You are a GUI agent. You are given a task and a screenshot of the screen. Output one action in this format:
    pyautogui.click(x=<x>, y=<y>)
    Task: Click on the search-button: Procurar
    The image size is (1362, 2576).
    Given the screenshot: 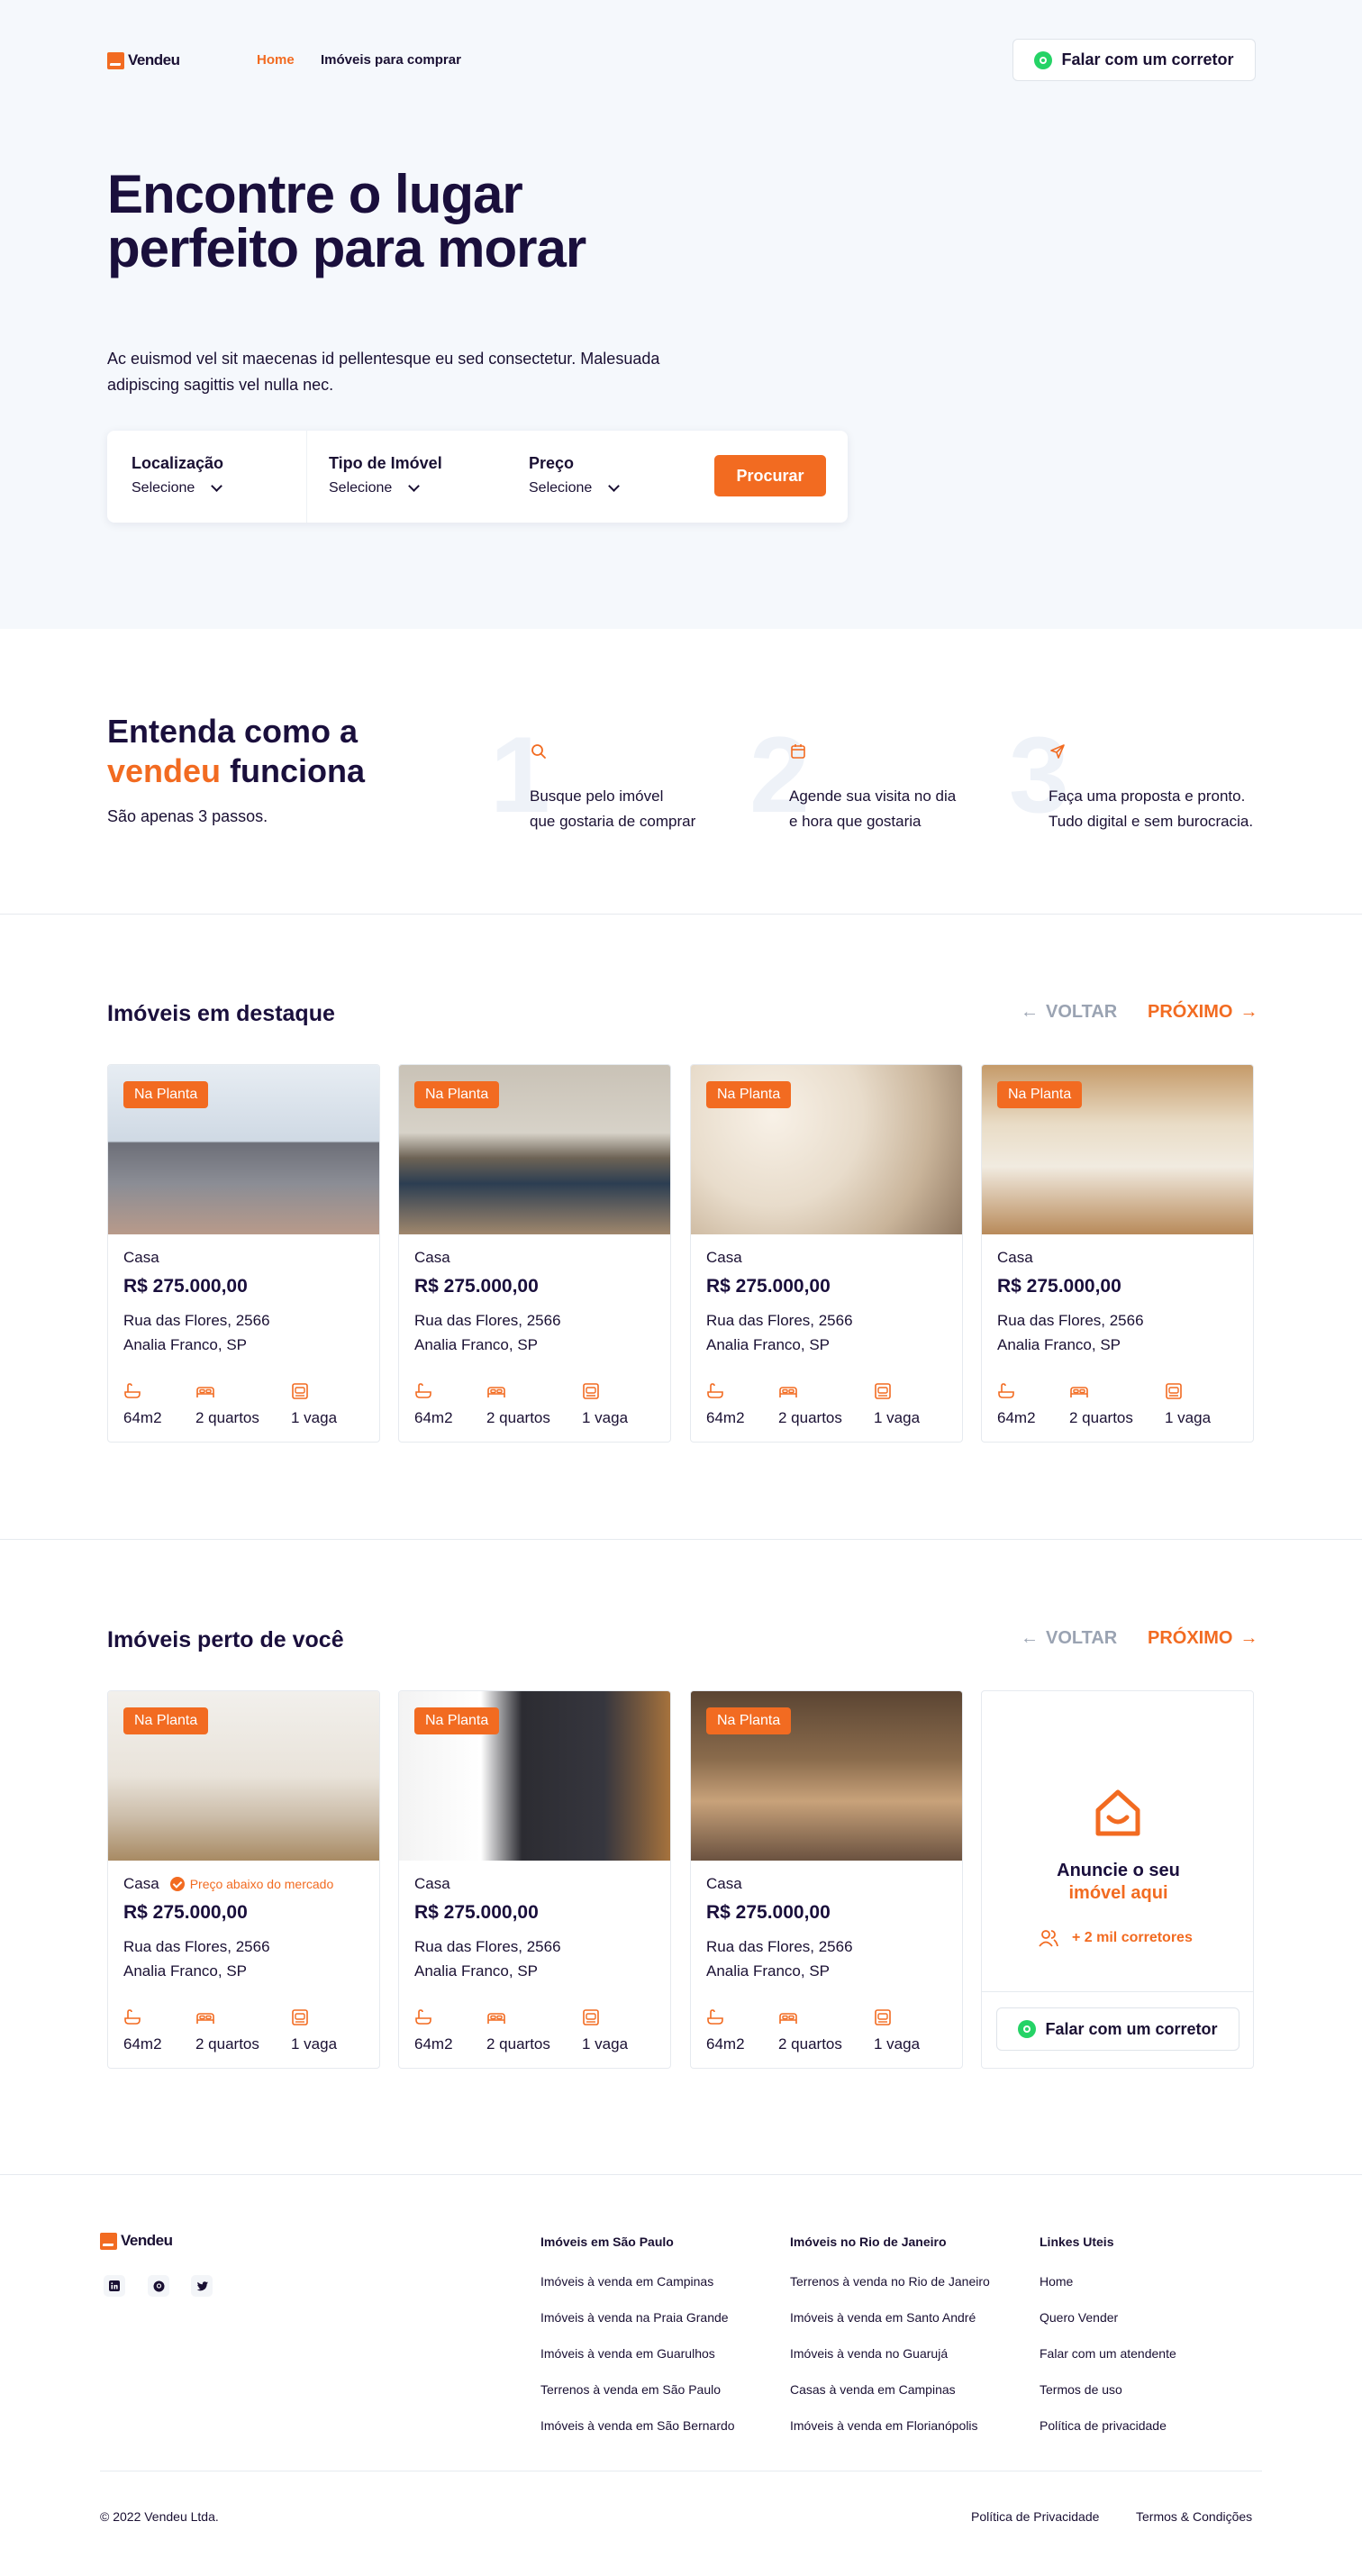 What is the action you would take?
    pyautogui.click(x=770, y=475)
    